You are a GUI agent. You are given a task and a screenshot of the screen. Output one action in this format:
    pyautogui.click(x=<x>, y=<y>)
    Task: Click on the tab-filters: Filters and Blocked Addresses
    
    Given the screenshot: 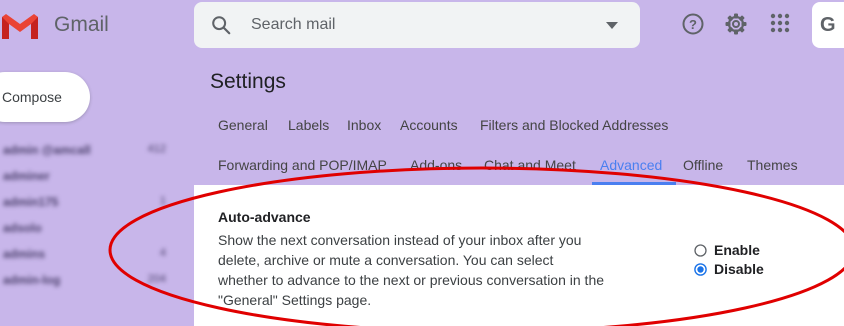 What is the action you would take?
    pyautogui.click(x=574, y=125)
    